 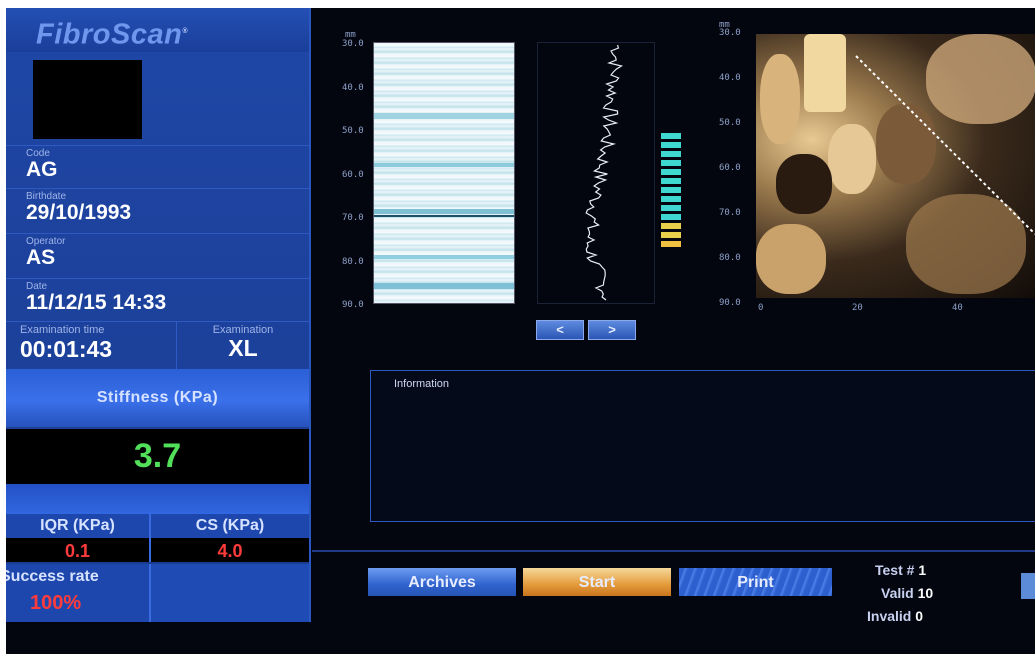 I want to click on fibroscan-logo: FibroScan®, so click(x=157, y=30).